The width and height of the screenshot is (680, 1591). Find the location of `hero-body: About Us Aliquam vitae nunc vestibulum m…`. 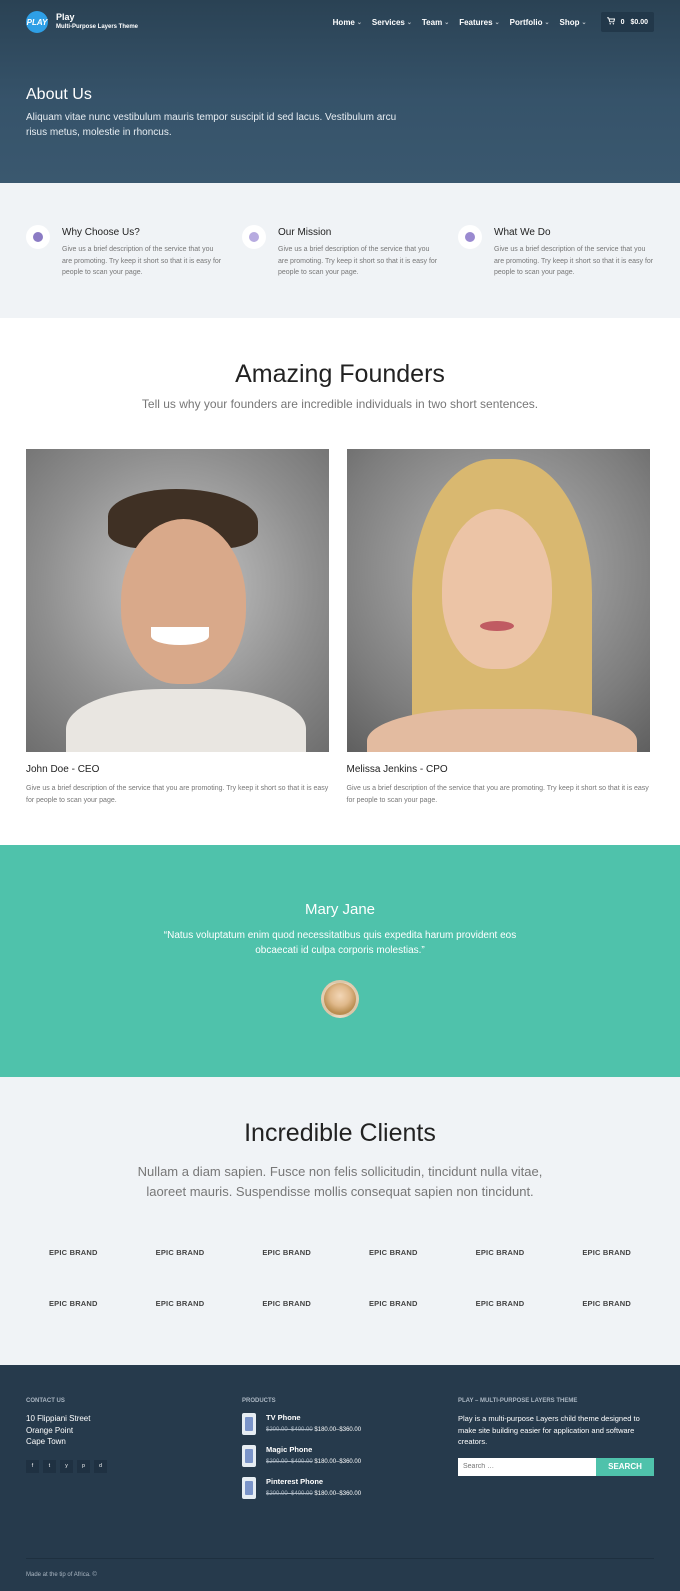

hero-body: About Us Aliquam vitae nunc vestibulum m… is located at coordinates (340, 92).